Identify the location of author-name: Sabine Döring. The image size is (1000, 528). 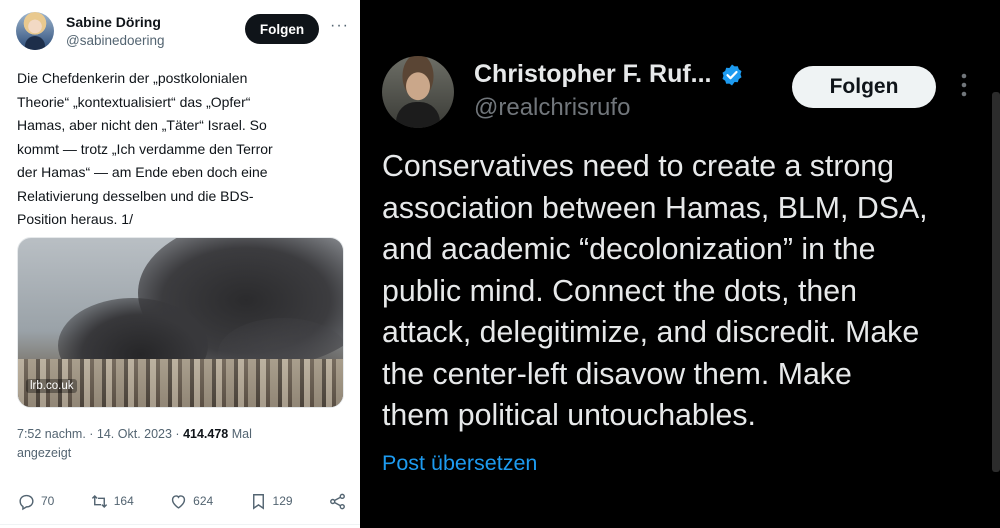
(113, 22).